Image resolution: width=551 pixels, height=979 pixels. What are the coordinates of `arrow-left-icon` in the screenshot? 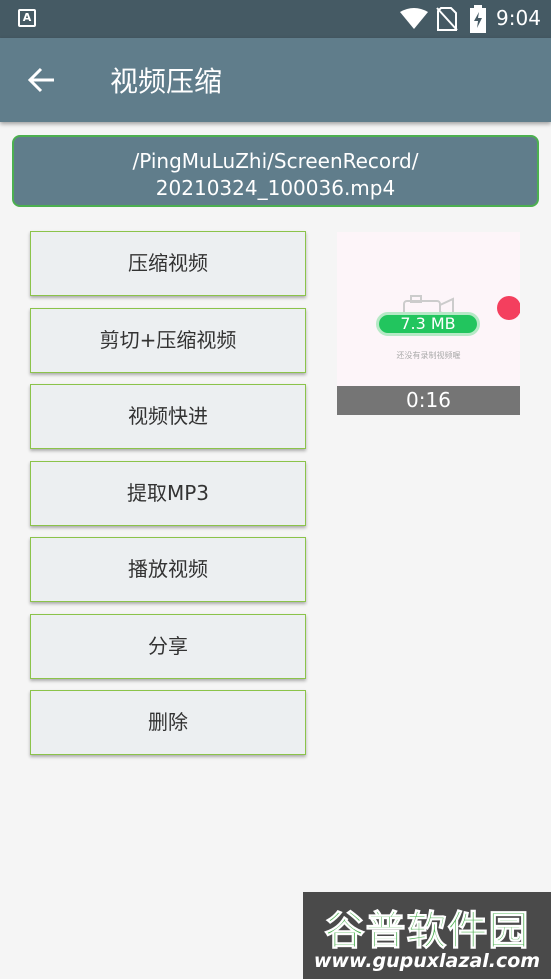 It's located at (42, 80).